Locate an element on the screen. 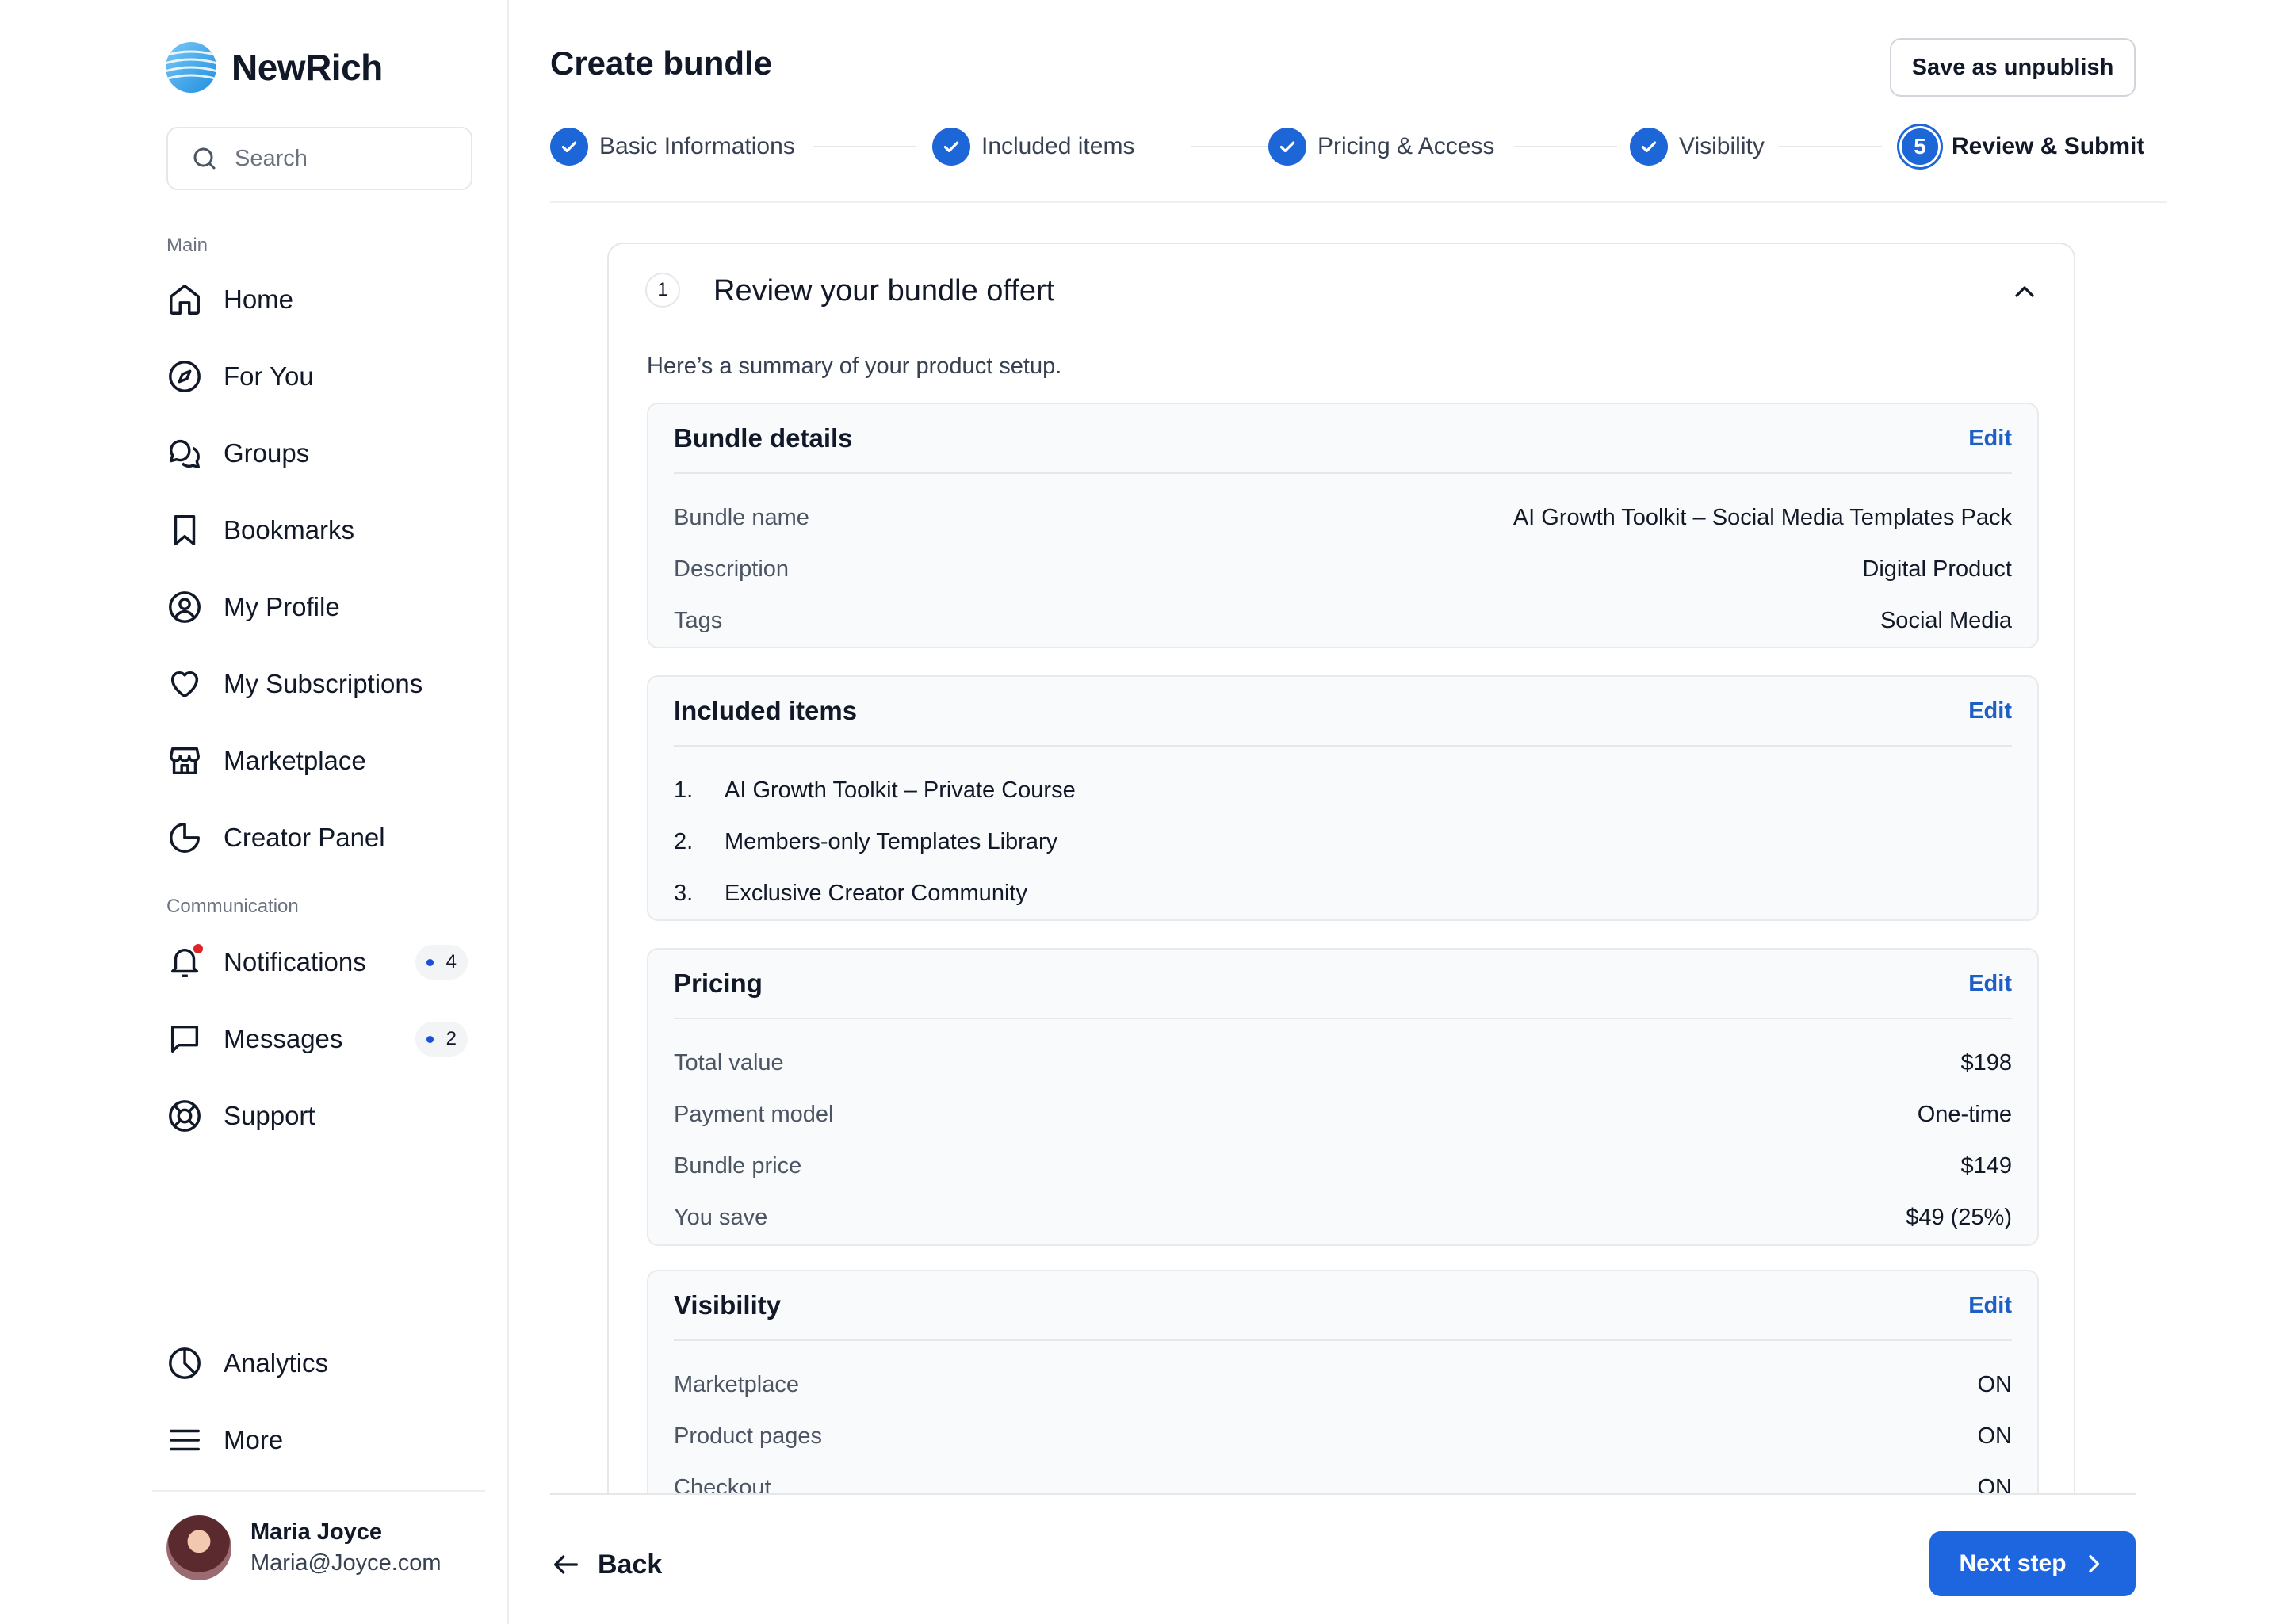  compass-icon is located at coordinates (185, 376).